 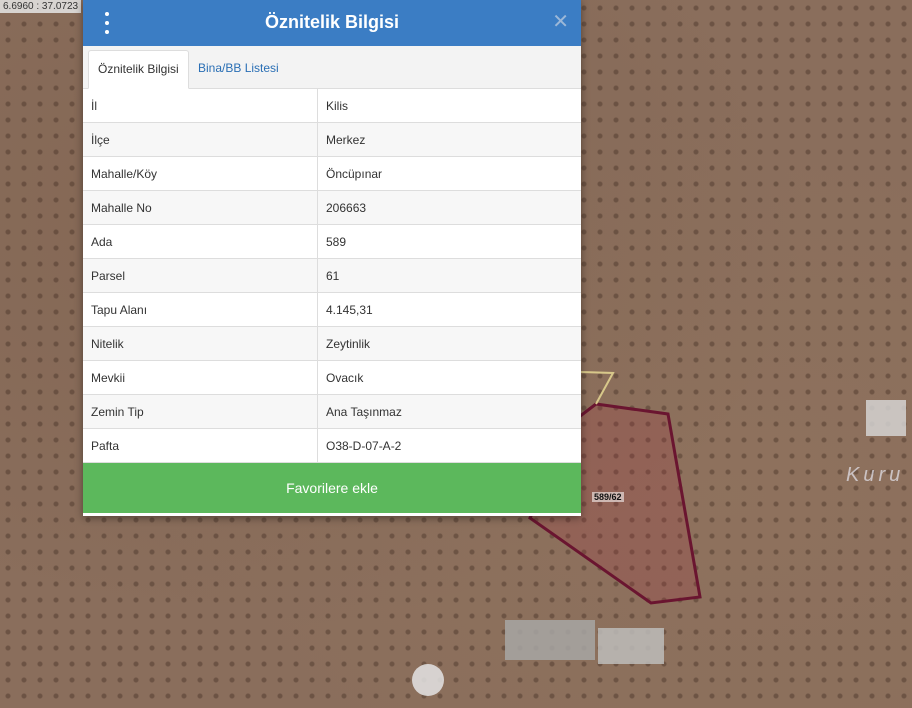 I want to click on panel-header: Öznitelik Bilgisi ✕, so click(x=332, y=23).